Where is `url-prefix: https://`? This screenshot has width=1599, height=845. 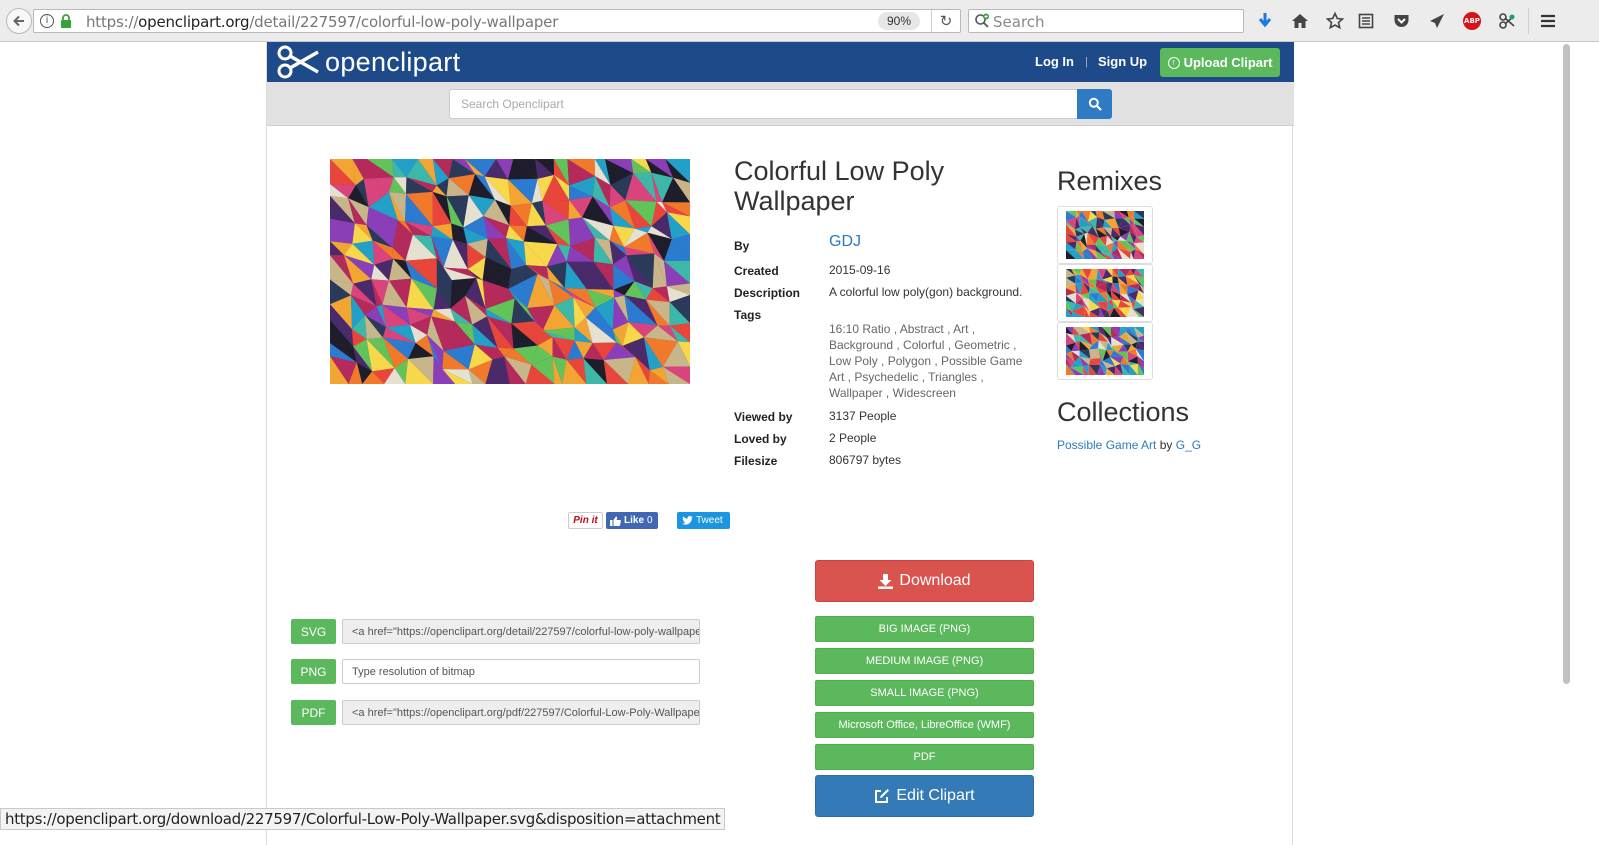
url-prefix: https:// is located at coordinates (112, 22).